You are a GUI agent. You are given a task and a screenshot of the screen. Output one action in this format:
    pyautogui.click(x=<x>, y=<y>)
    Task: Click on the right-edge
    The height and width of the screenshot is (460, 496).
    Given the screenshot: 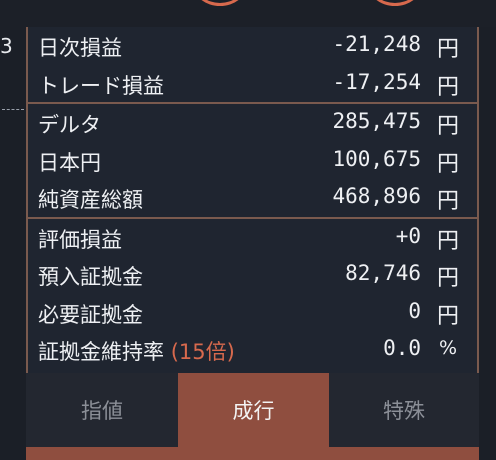 What is the action you would take?
    pyautogui.click(x=487, y=243)
    